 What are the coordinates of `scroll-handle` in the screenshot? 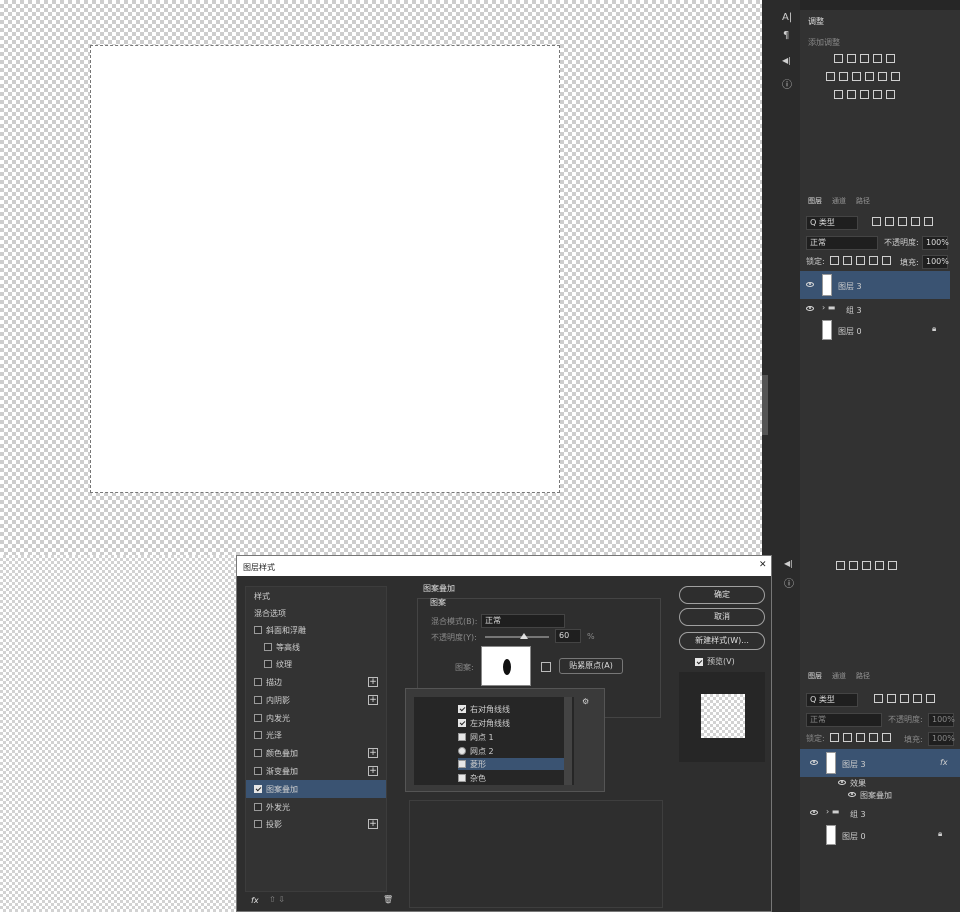 It's located at (765, 405).